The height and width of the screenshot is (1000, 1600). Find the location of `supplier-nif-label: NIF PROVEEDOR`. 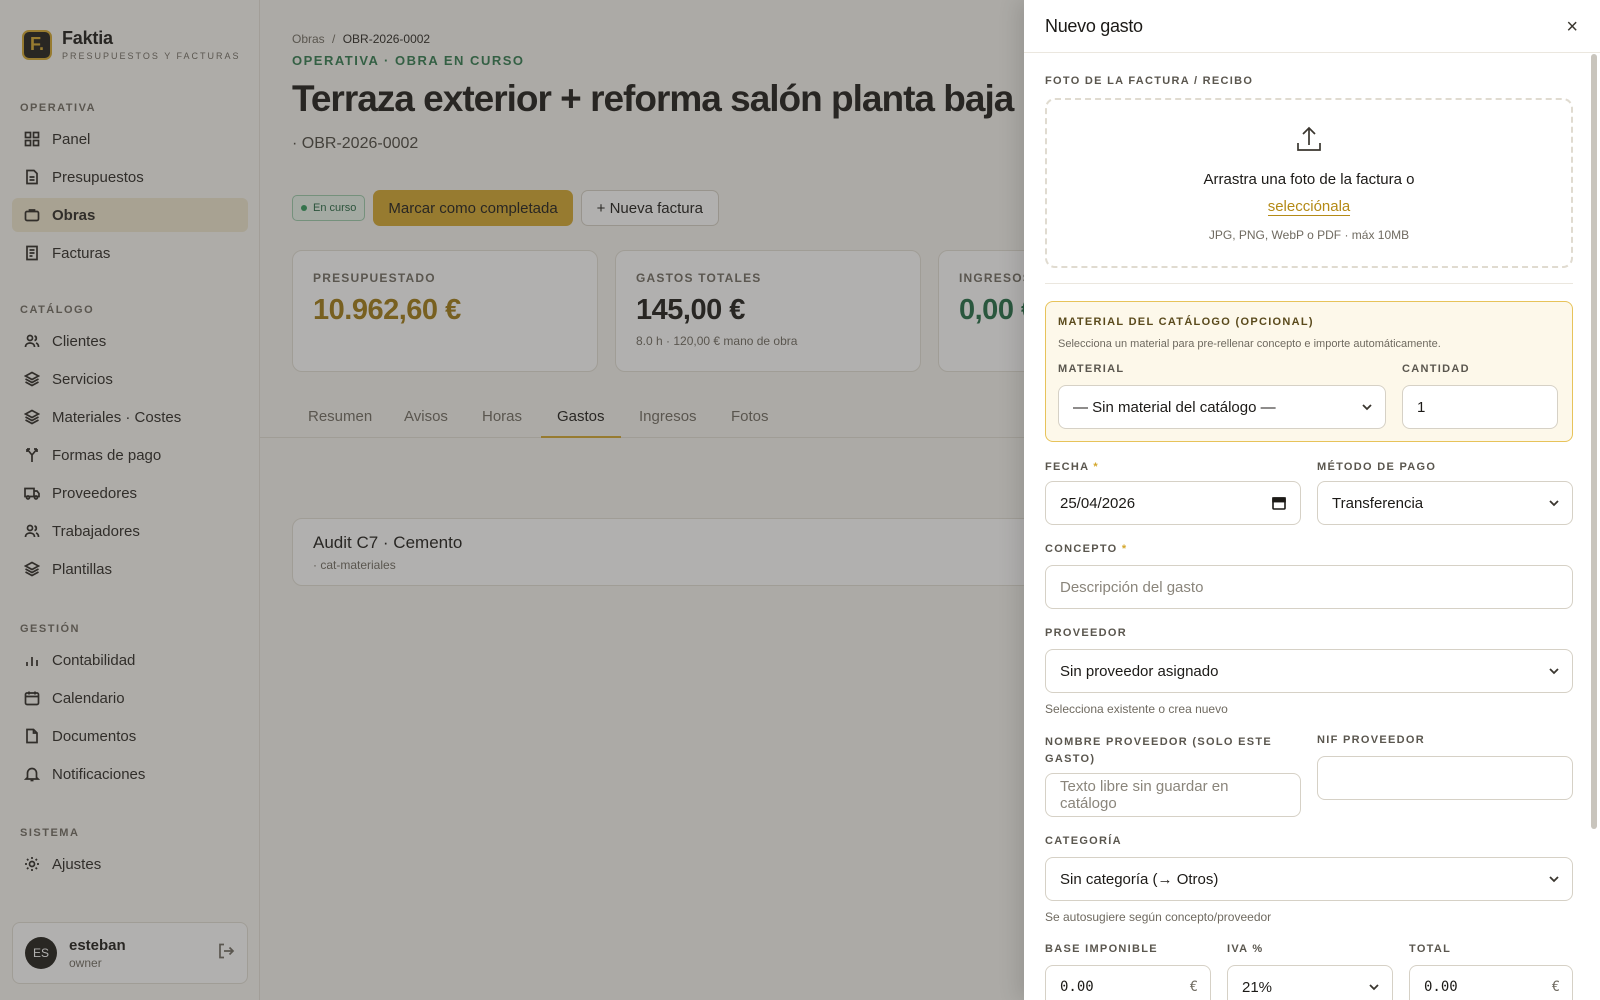

supplier-nif-label: NIF PROVEEDOR is located at coordinates (1371, 740).